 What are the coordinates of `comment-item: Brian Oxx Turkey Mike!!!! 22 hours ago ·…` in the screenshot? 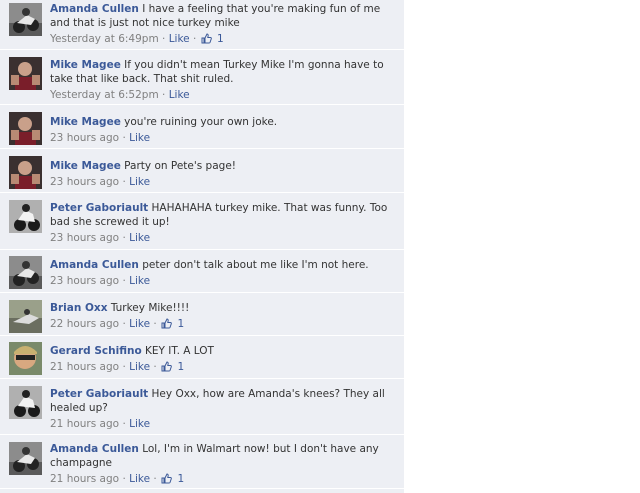 It's located at (202, 314).